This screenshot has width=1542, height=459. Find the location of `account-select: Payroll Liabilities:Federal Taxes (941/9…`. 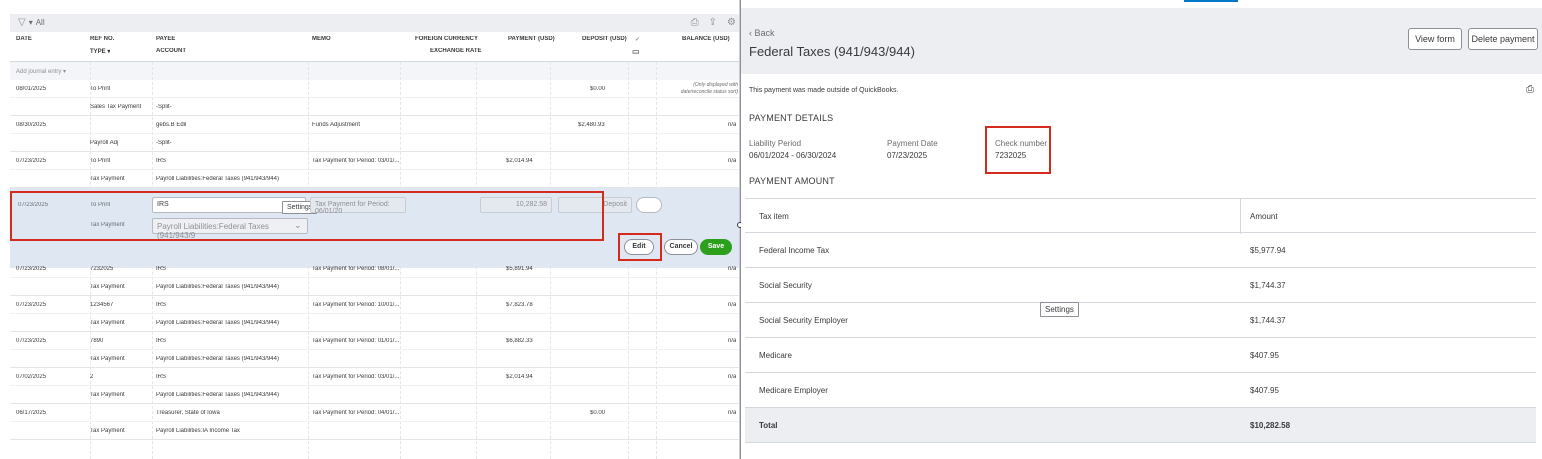

account-select: Payroll Liabilities:Federal Taxes (941/9… is located at coordinates (230, 229).